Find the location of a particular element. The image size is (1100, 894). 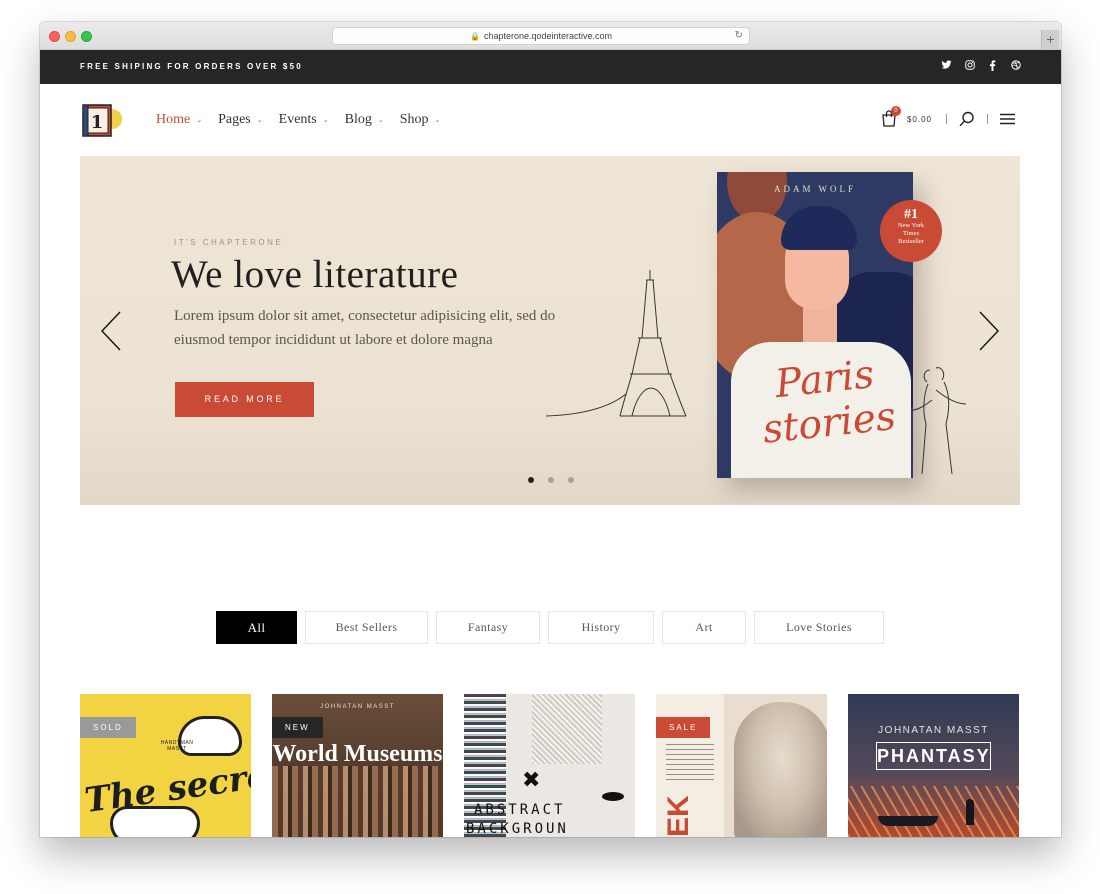

nav-label: Events is located at coordinates (297, 119).